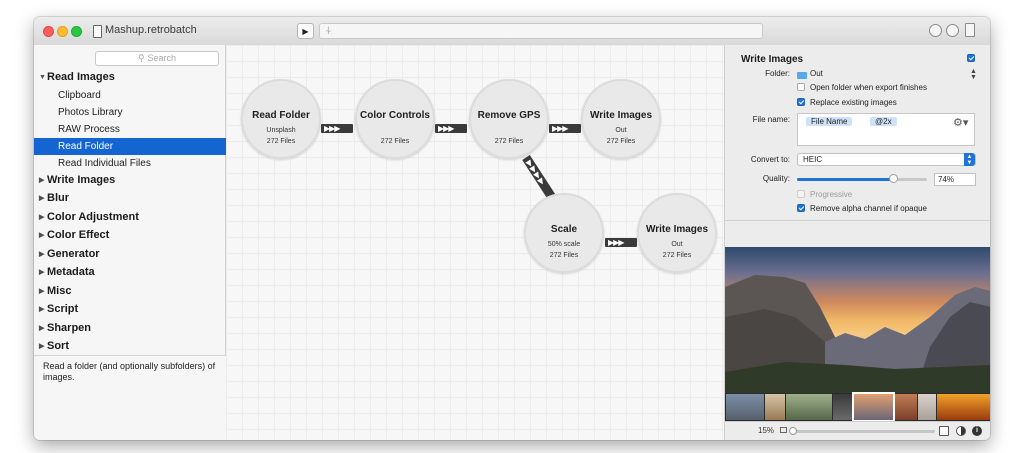  Describe the element at coordinates (801, 194) in the screenshot. I see `progressive-checkbox` at that location.